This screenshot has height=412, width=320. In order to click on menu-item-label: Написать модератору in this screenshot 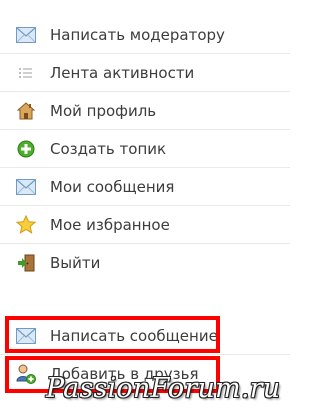, I will do `click(137, 34)`.